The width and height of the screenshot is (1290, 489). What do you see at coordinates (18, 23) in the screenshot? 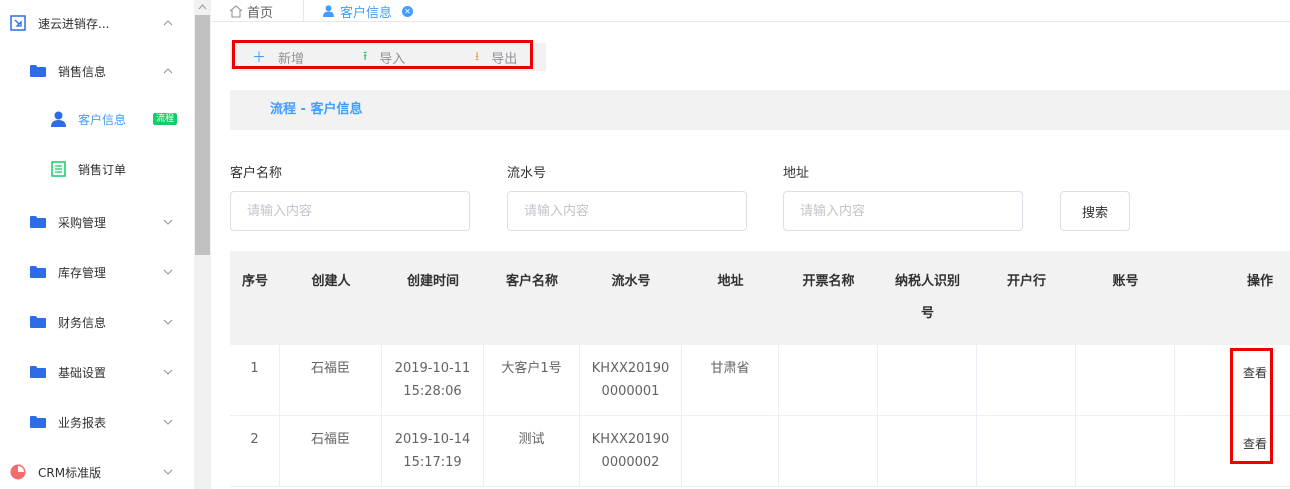
I see `tool-icon` at bounding box center [18, 23].